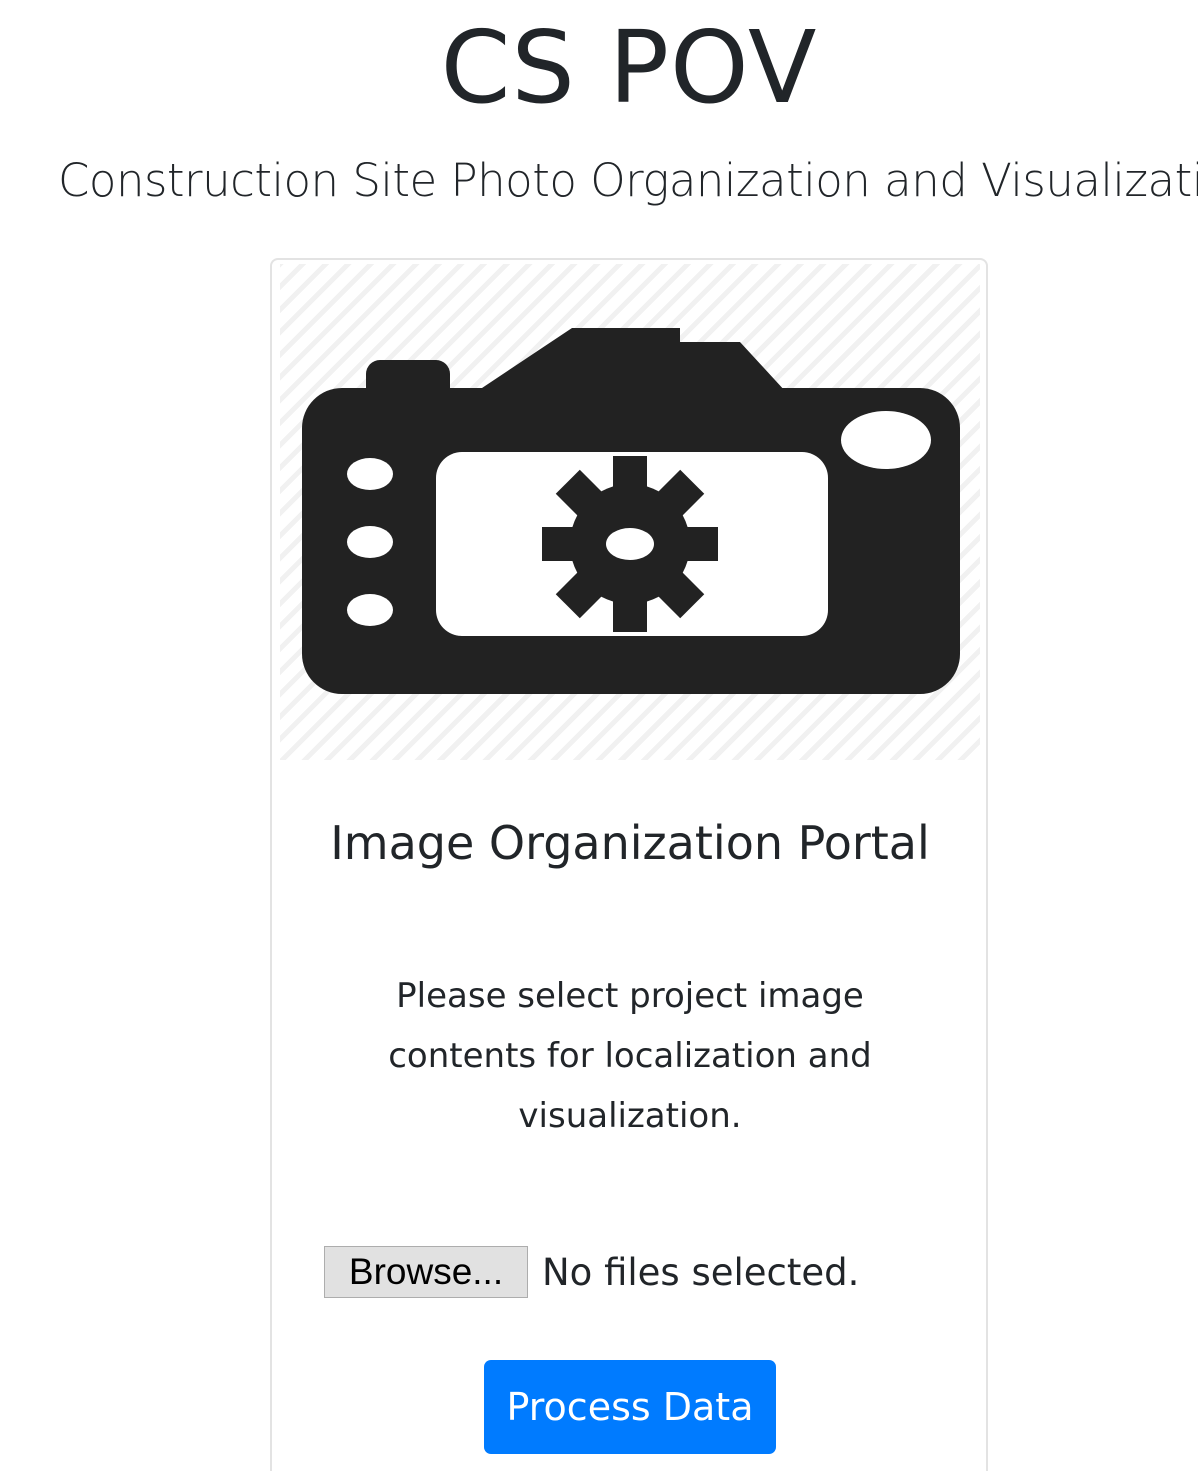 This screenshot has width=1198, height=1471. I want to click on file-input: Browse... No files selected., so click(591, 1272).